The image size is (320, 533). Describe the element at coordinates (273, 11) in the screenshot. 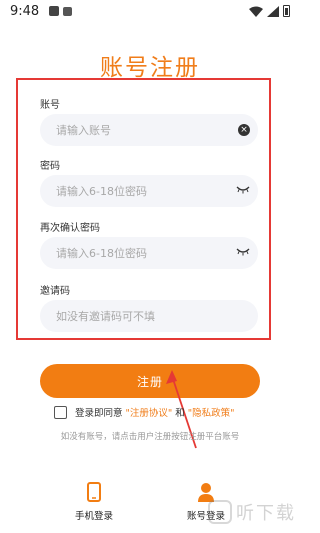

I see `signal-icon` at that location.